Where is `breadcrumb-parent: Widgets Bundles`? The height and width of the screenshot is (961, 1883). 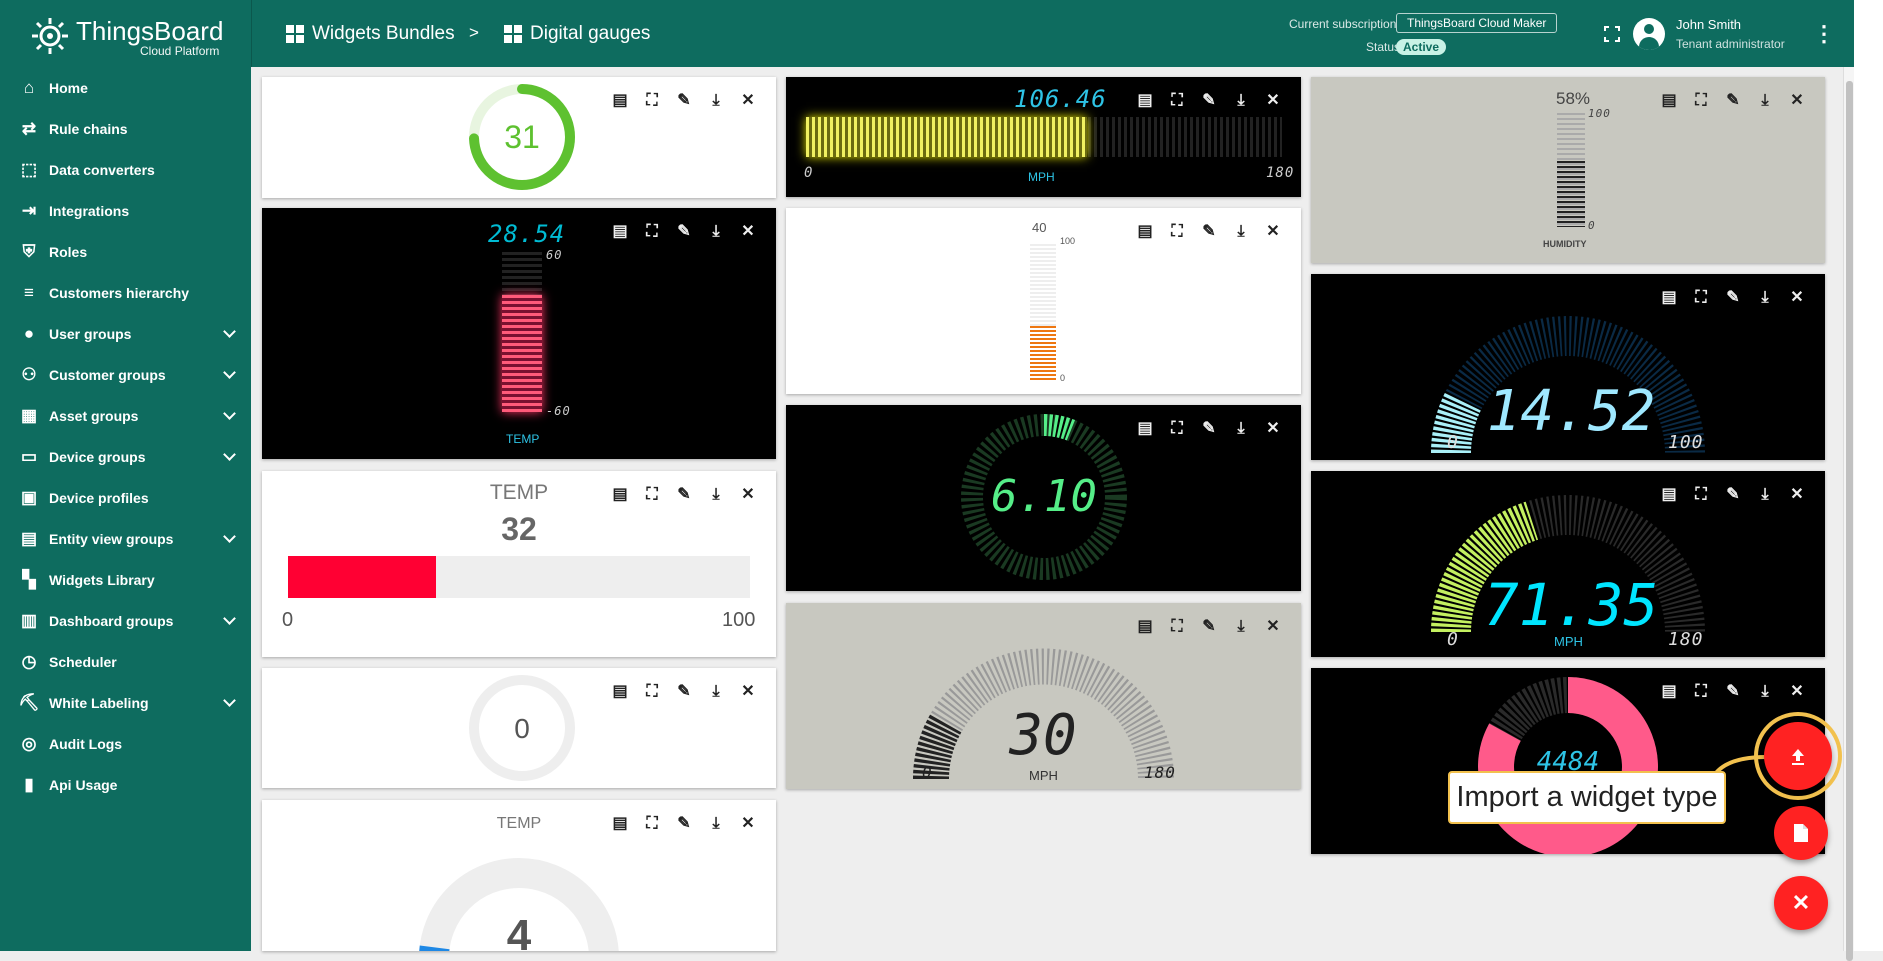
breadcrumb-parent: Widgets Bundles is located at coordinates (370, 34).